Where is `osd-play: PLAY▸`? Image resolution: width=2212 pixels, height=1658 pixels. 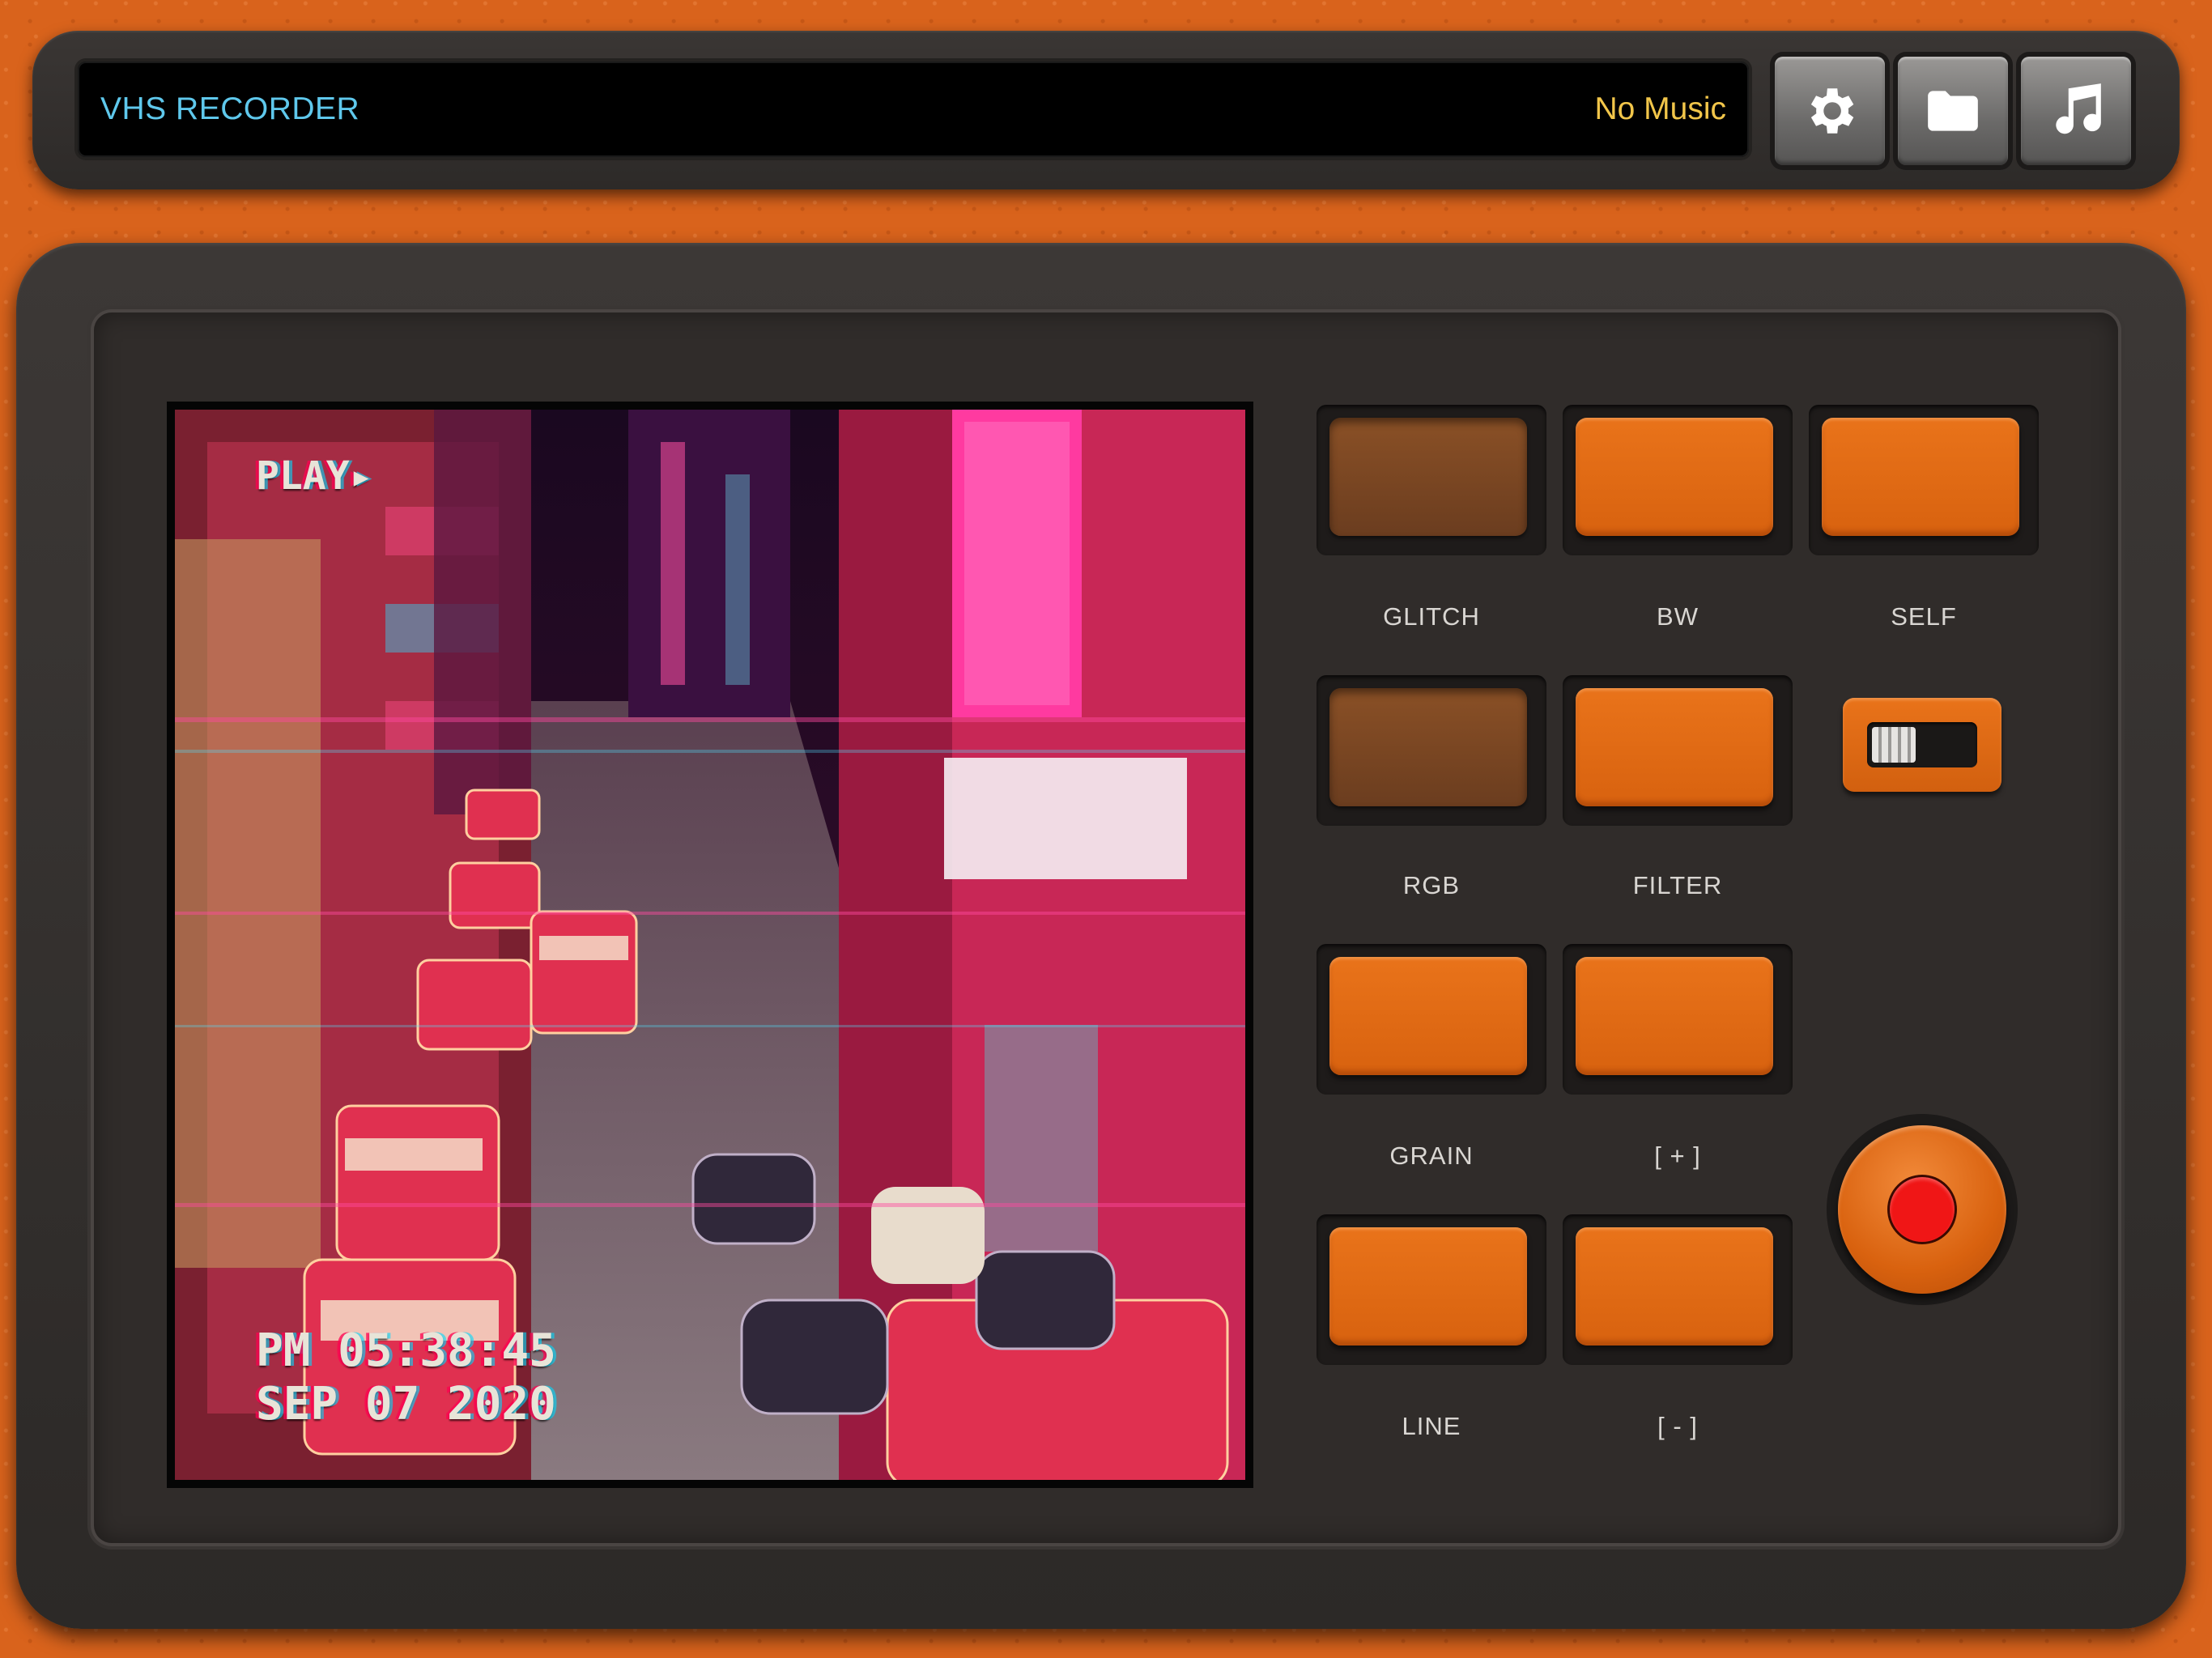
osd-play: PLAY▸ is located at coordinates (314, 476).